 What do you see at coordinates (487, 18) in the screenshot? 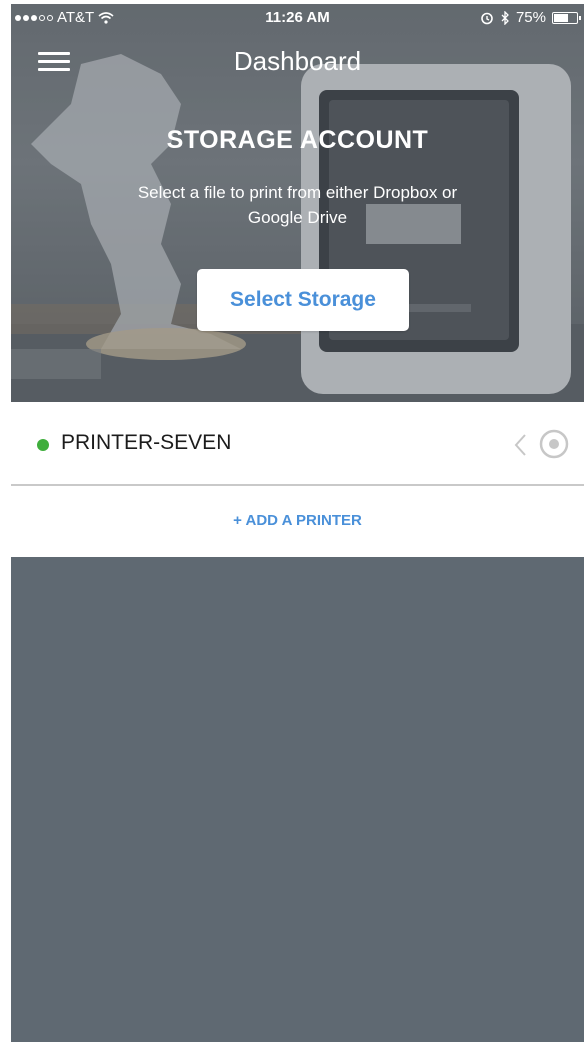
I see `alarm-icon` at bounding box center [487, 18].